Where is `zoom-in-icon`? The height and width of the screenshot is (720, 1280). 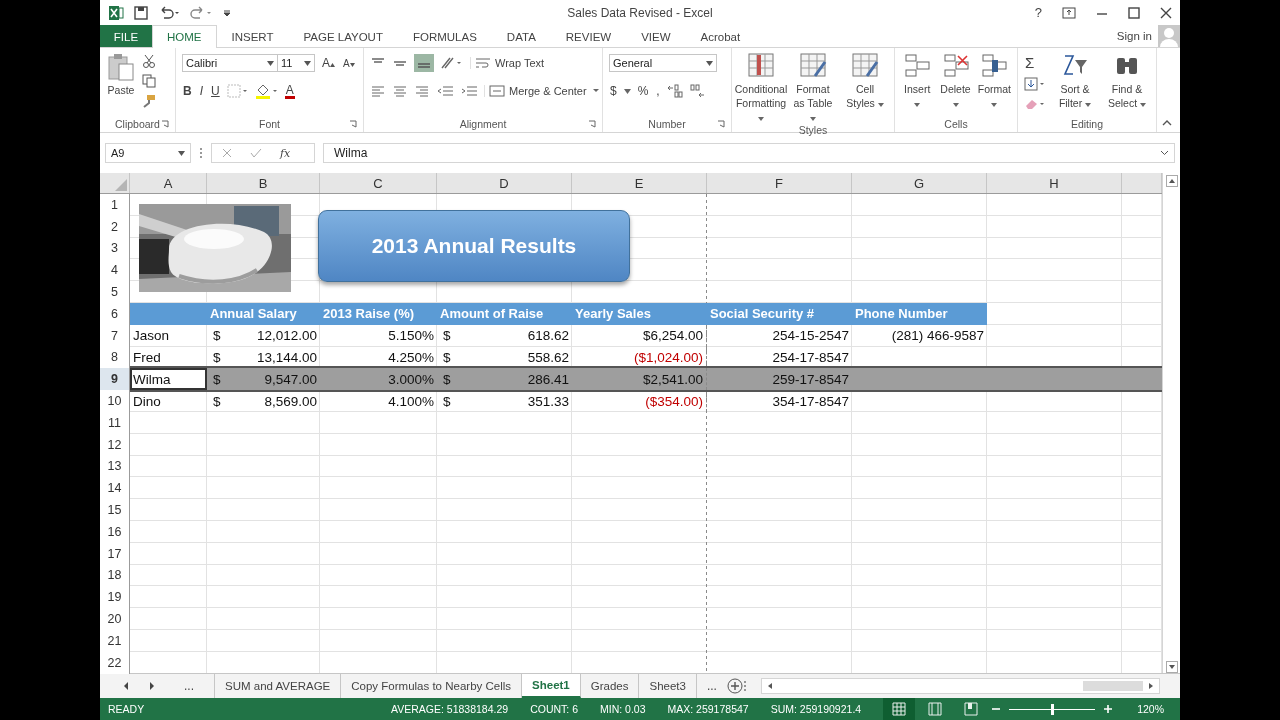 zoom-in-icon is located at coordinates (1108, 709).